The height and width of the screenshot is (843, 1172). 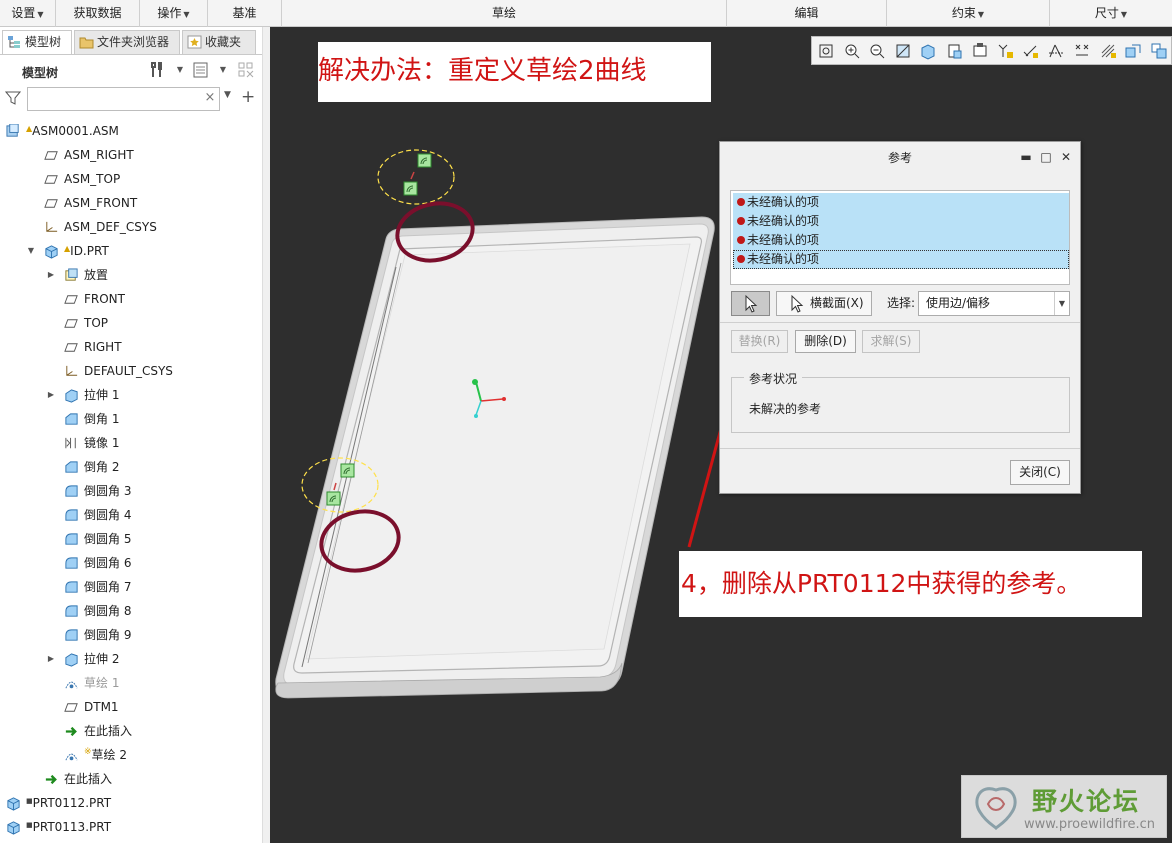 I want to click on search-options-dropdown-icon: ▼, so click(x=227, y=95).